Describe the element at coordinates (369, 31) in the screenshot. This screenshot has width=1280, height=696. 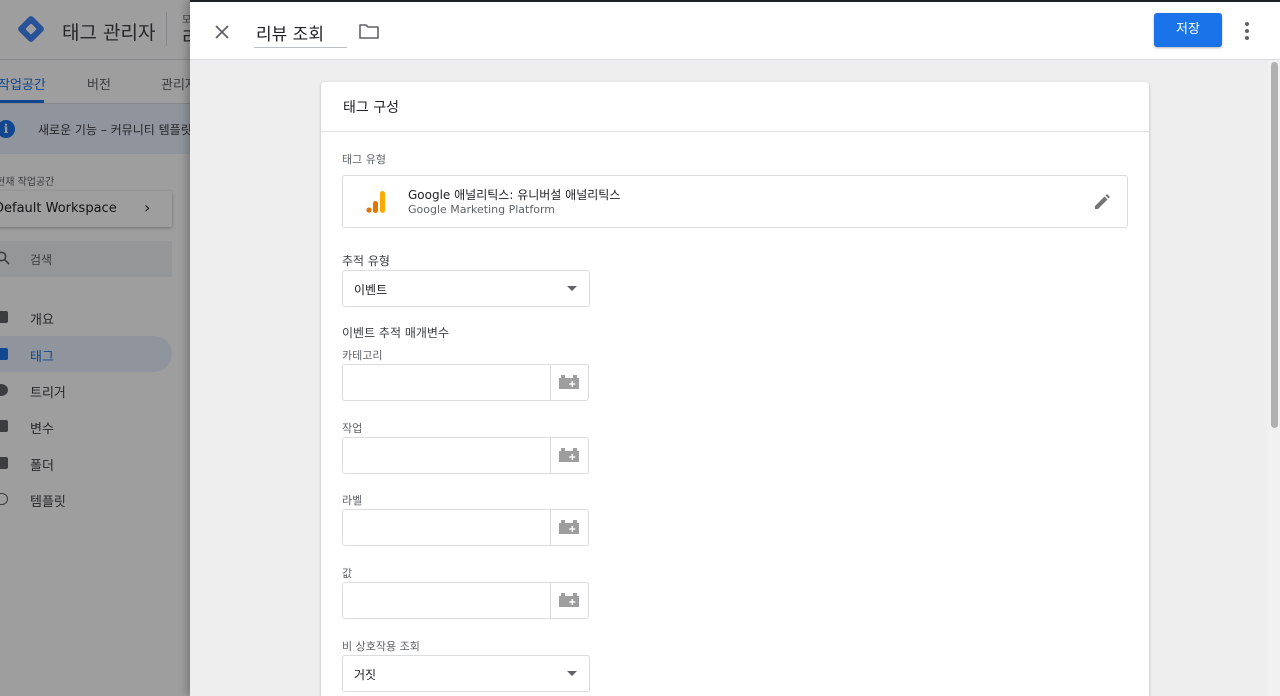
I see `folder-icon` at that location.